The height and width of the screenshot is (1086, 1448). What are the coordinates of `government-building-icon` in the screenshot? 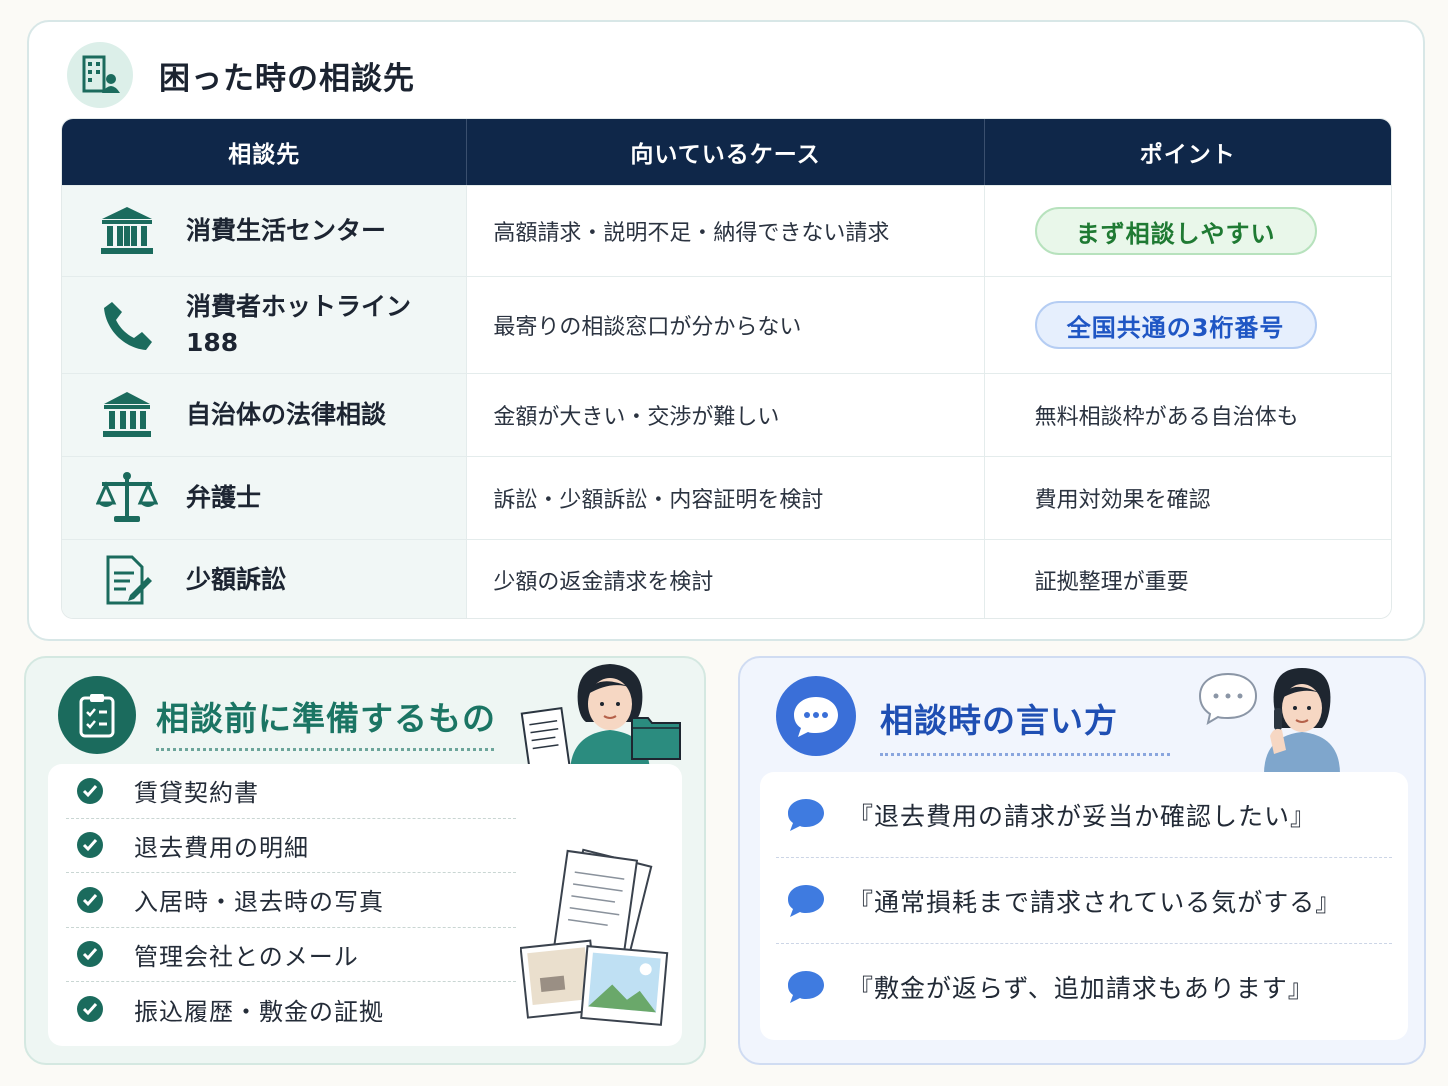 It's located at (127, 415).